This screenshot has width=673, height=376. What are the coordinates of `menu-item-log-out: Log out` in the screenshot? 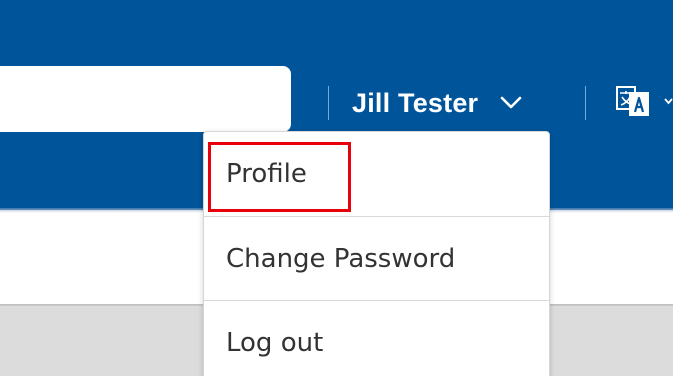 It's located at (376, 338).